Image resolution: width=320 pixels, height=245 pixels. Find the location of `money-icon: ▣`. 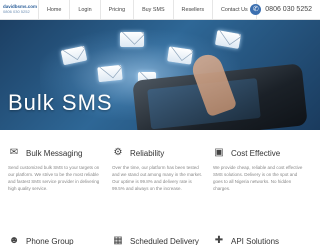

money-icon: ▣ is located at coordinates (219, 152).